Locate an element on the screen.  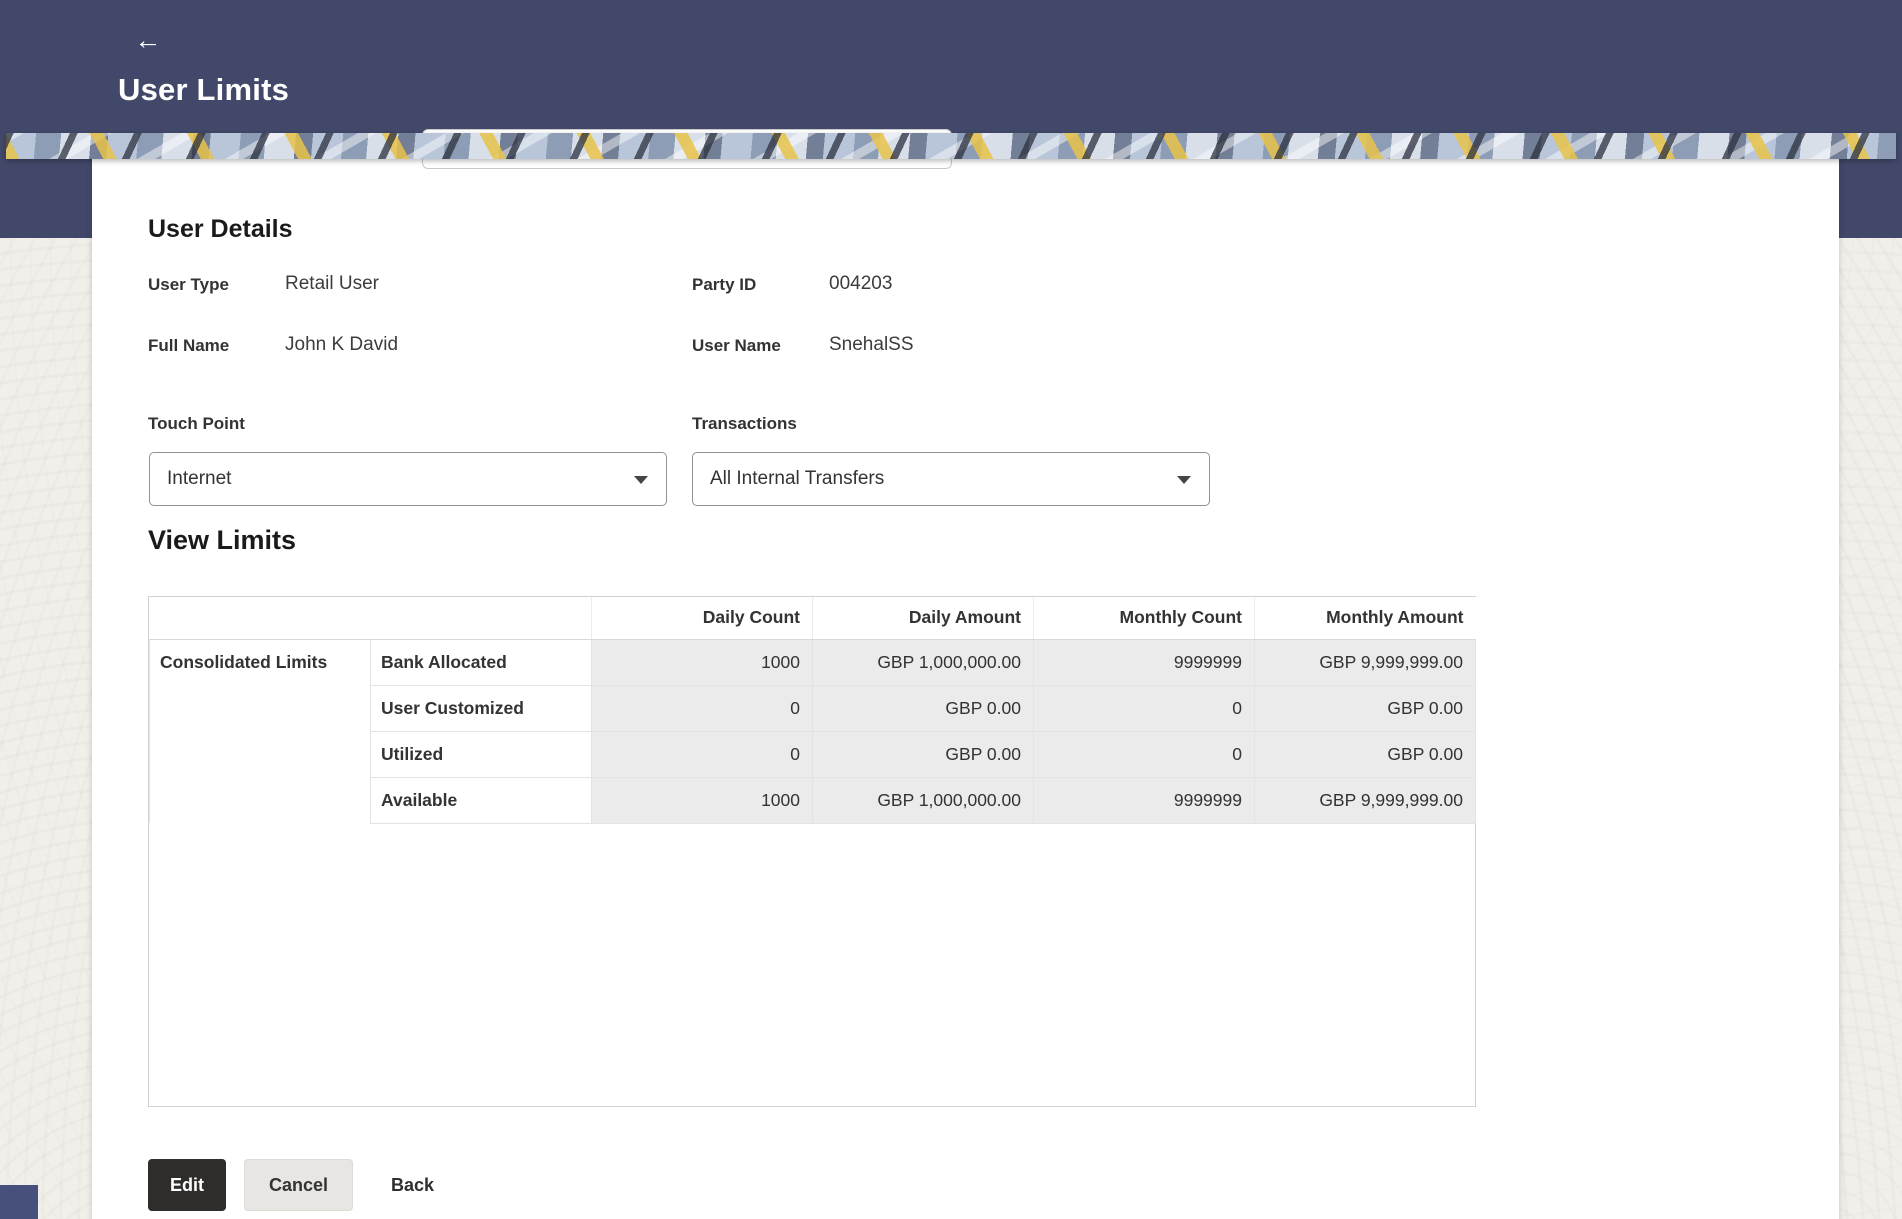
full-name-label: Full Name is located at coordinates (189, 345).